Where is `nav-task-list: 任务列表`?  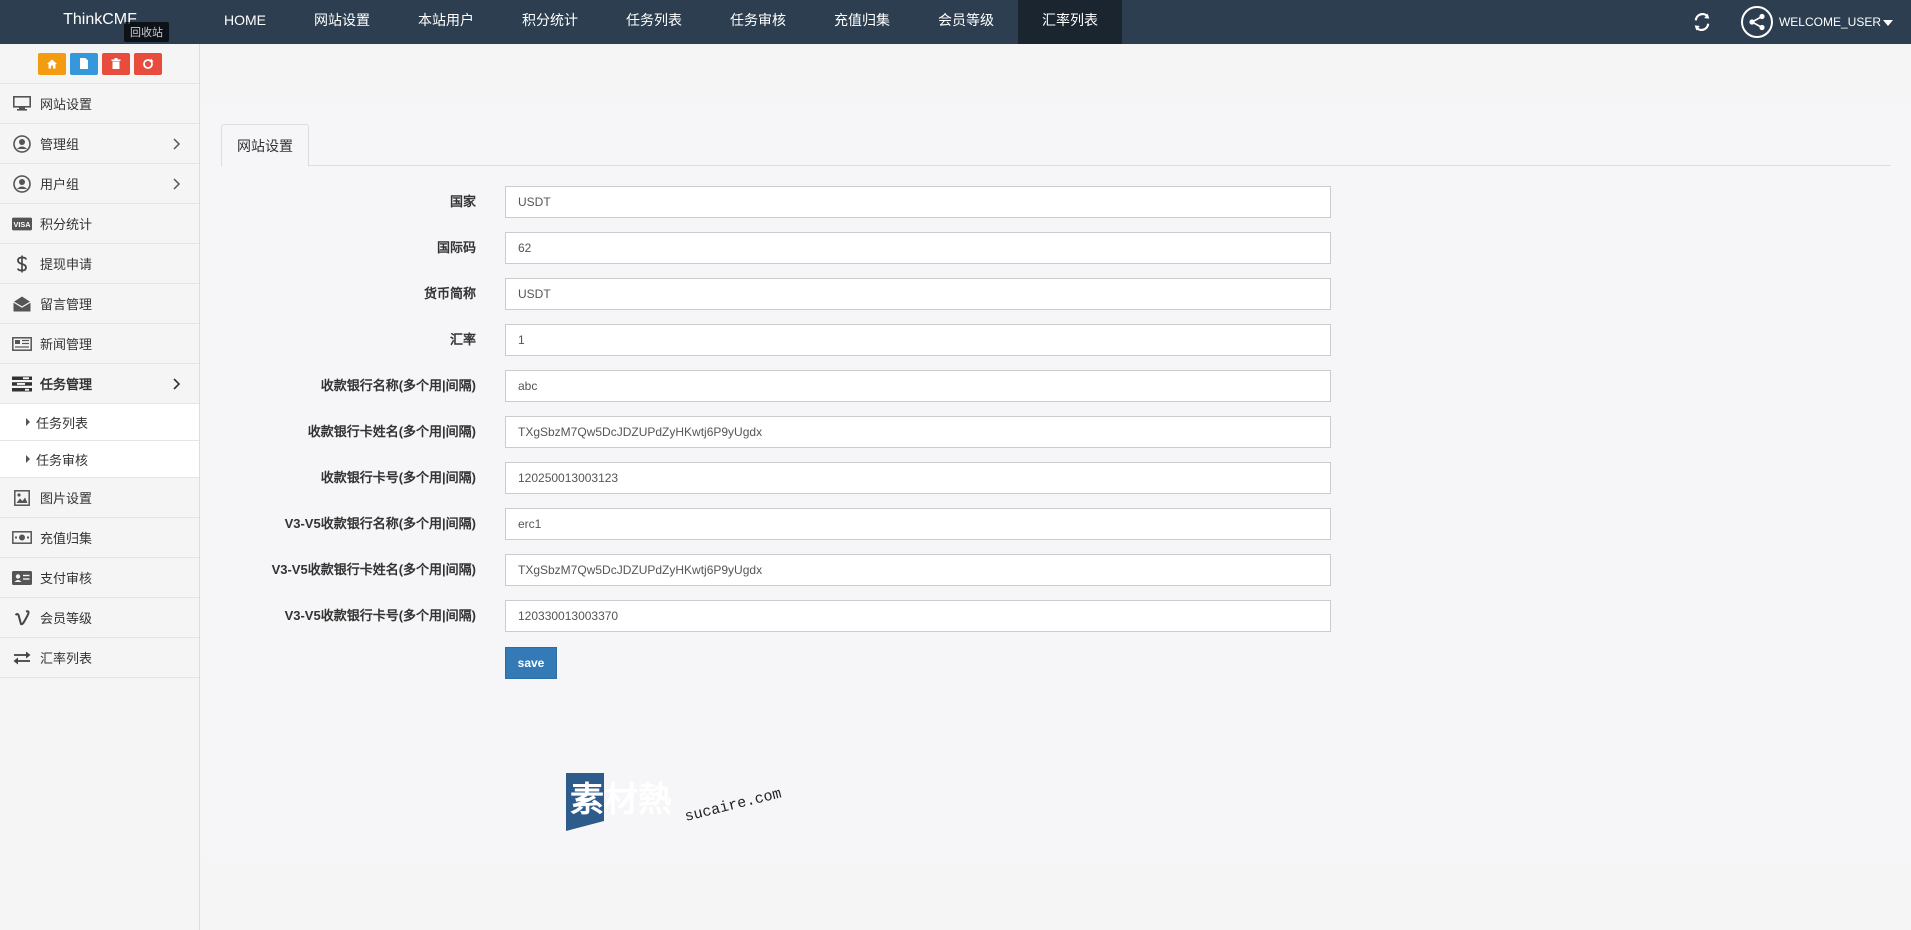
nav-task-list: 任务列表 is located at coordinates (654, 22).